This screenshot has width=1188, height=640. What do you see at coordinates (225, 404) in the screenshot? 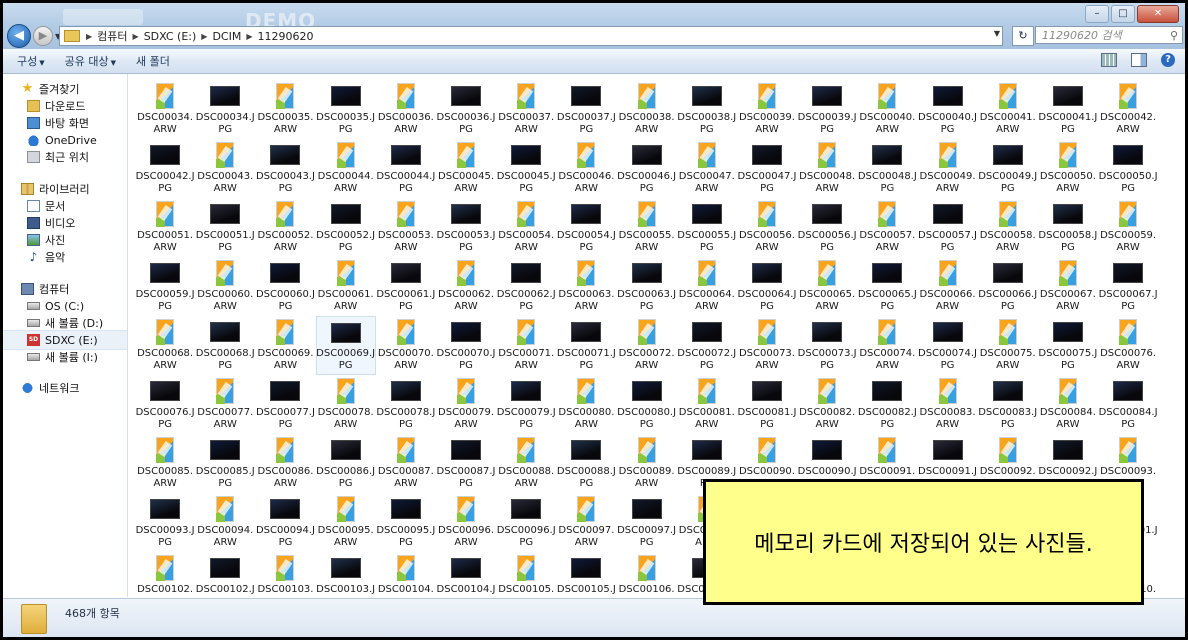
I see `file-item: DSC00077.ARW` at bounding box center [225, 404].